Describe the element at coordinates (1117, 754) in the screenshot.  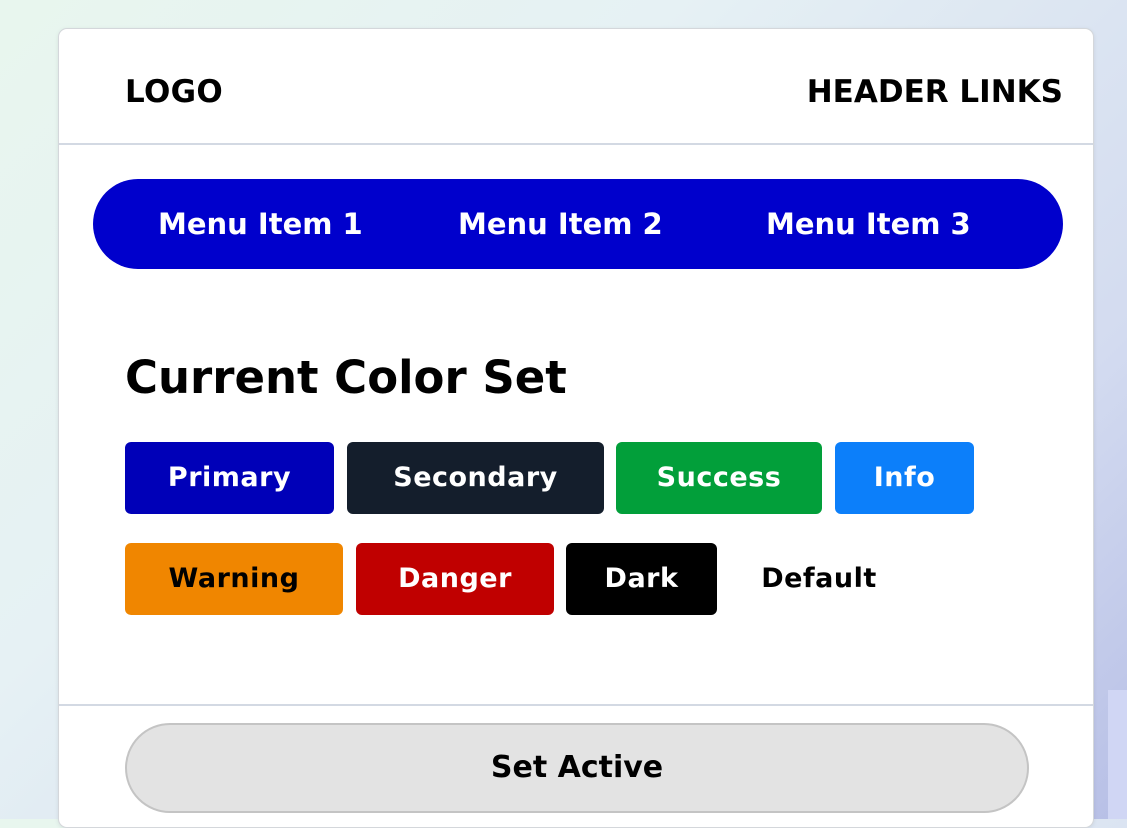
I see `background-band` at that location.